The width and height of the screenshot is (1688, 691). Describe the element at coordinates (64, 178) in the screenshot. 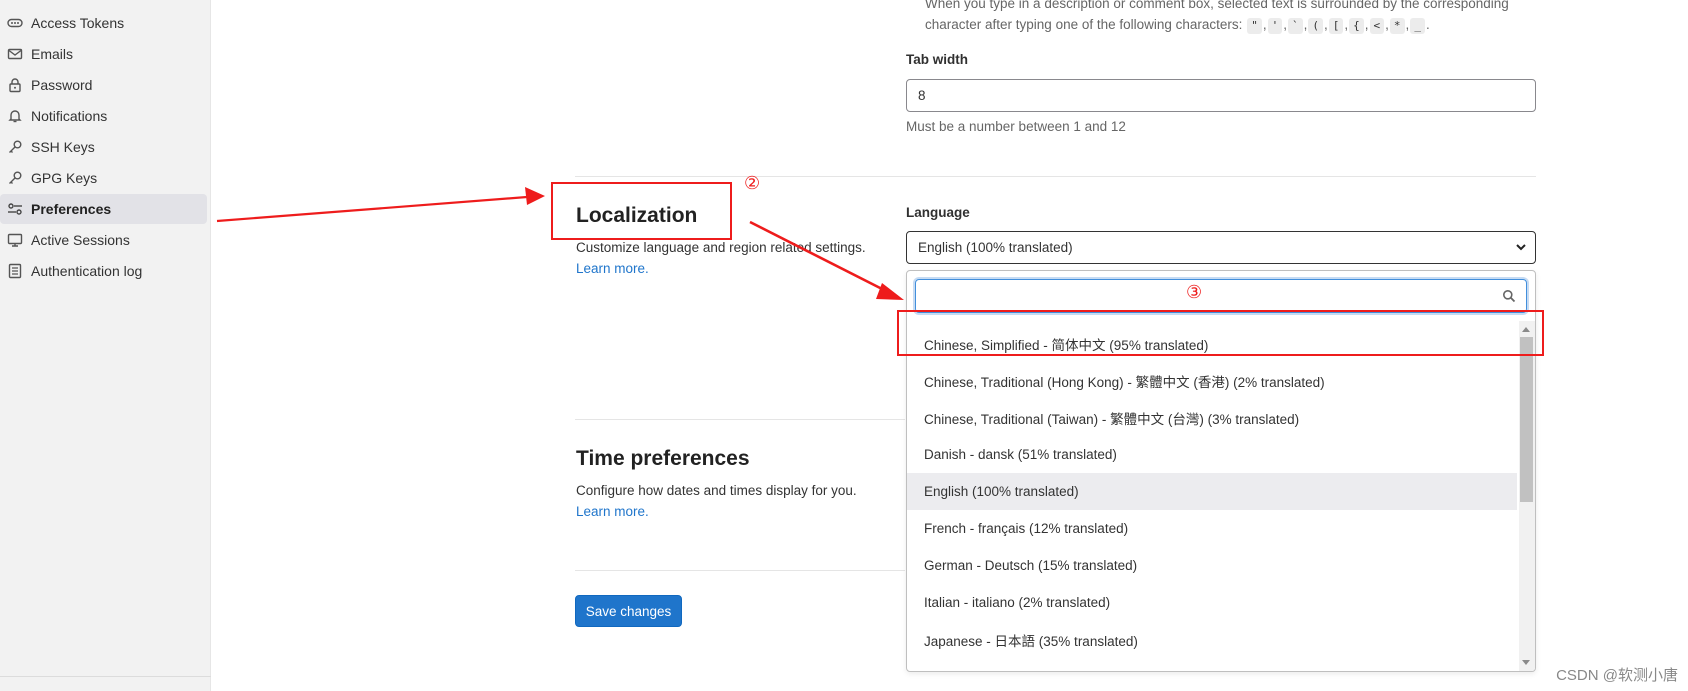

I see `sidebar-item-label: GPG Keys` at that location.